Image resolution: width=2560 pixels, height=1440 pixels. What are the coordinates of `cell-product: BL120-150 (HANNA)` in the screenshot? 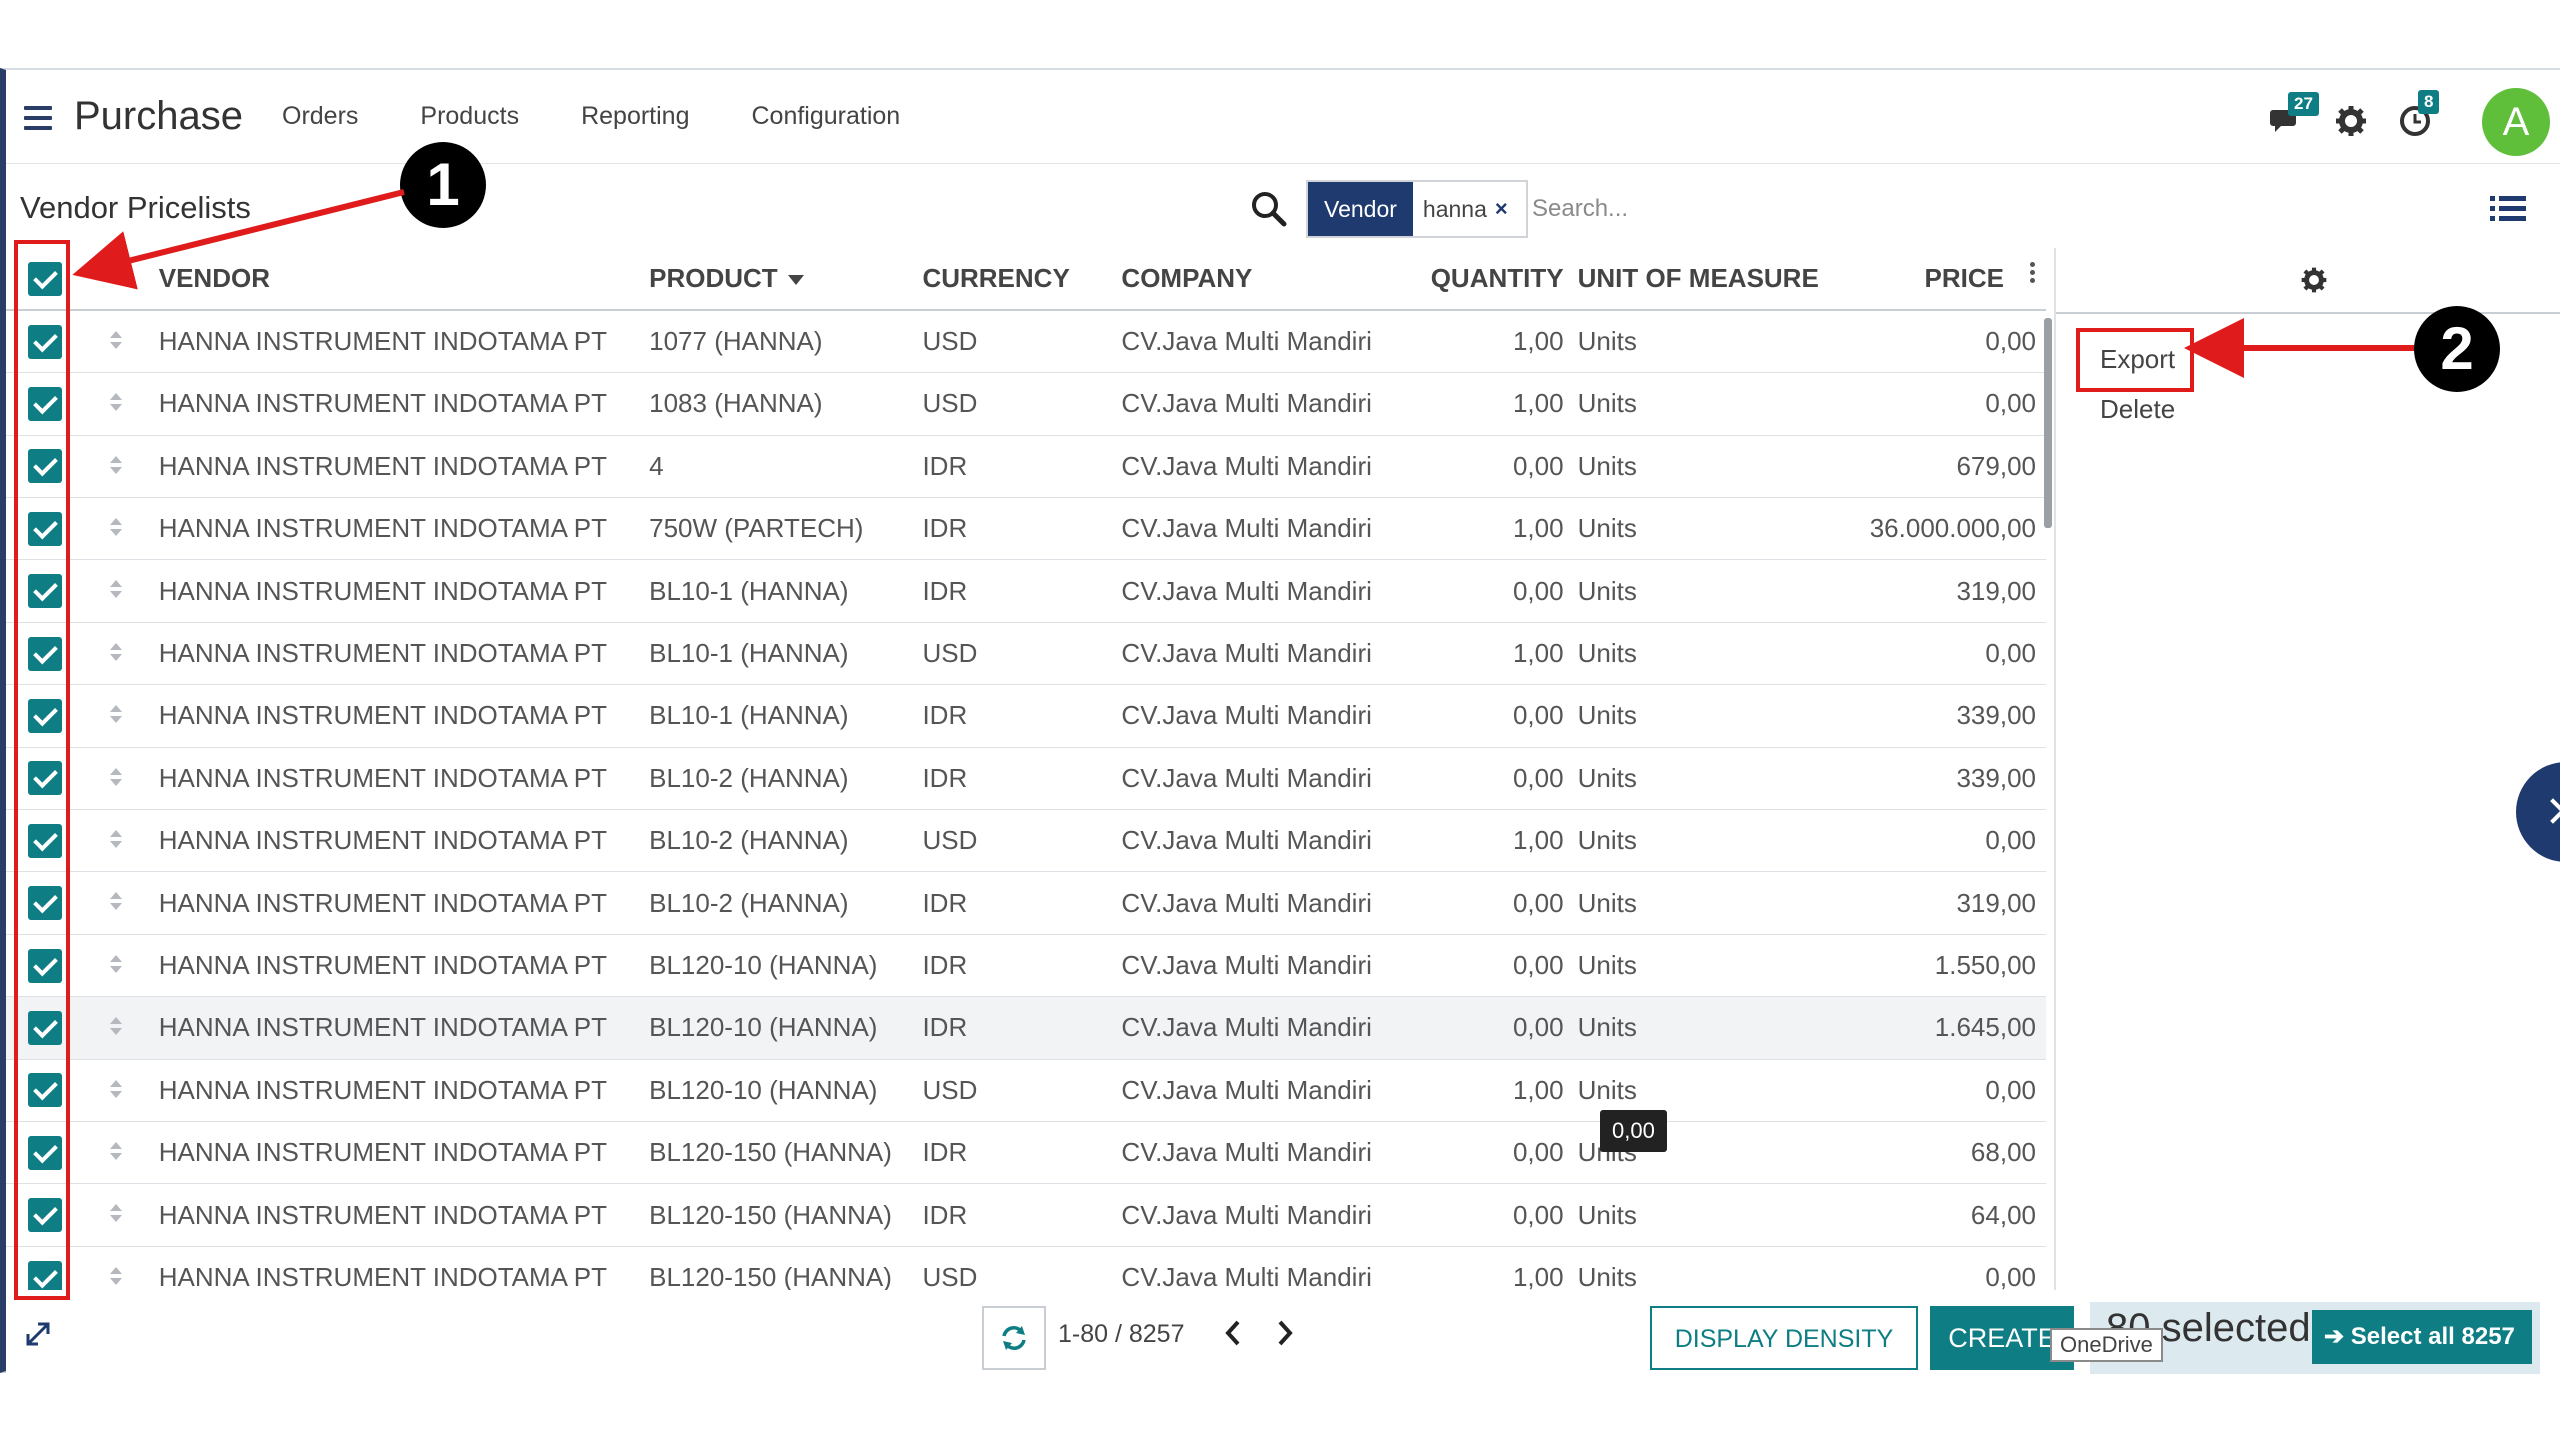 It's located at (786, 1153).